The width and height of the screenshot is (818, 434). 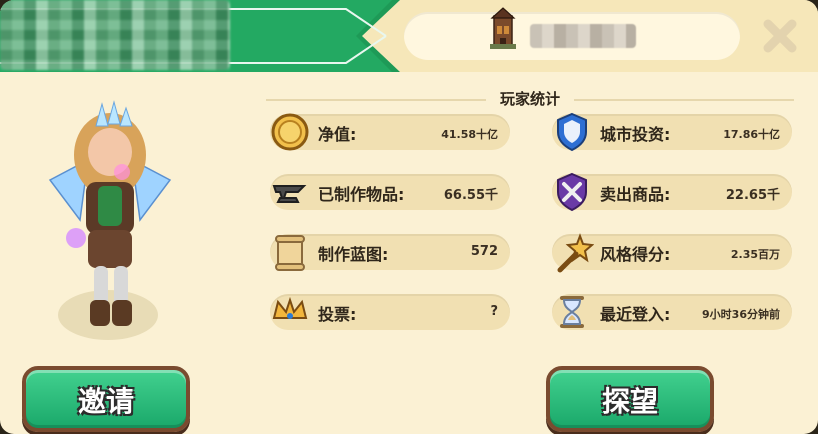 I want to click on stat-value: 66.55千, so click(x=470, y=195).